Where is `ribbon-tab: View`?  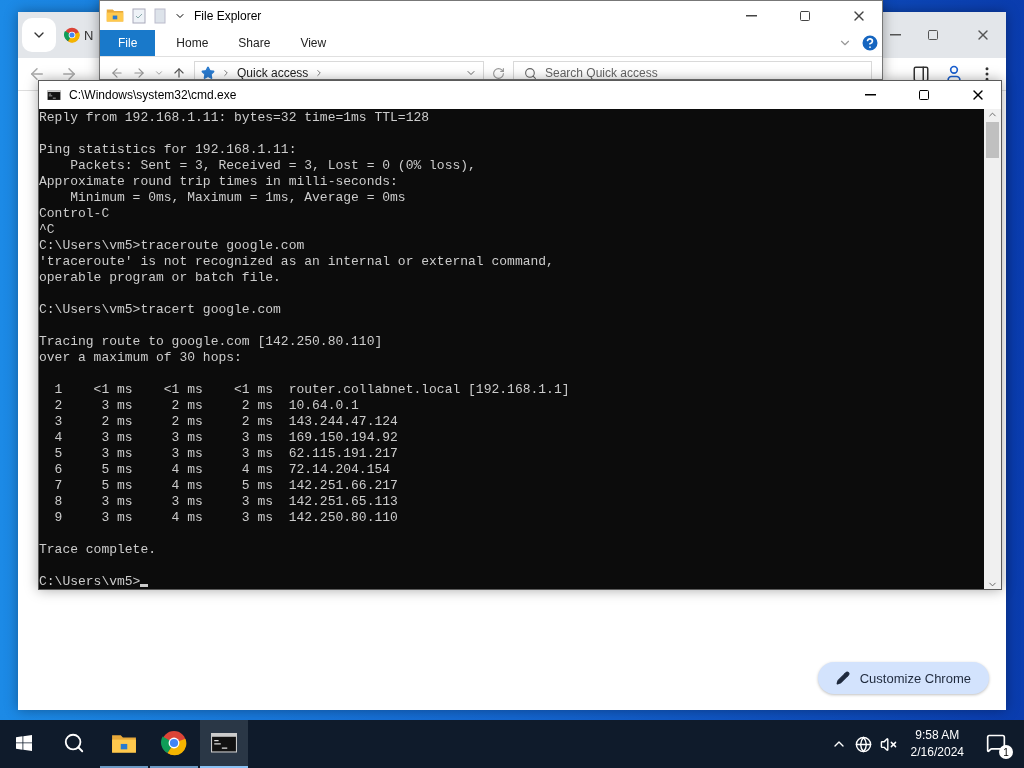
ribbon-tab: View is located at coordinates (313, 43).